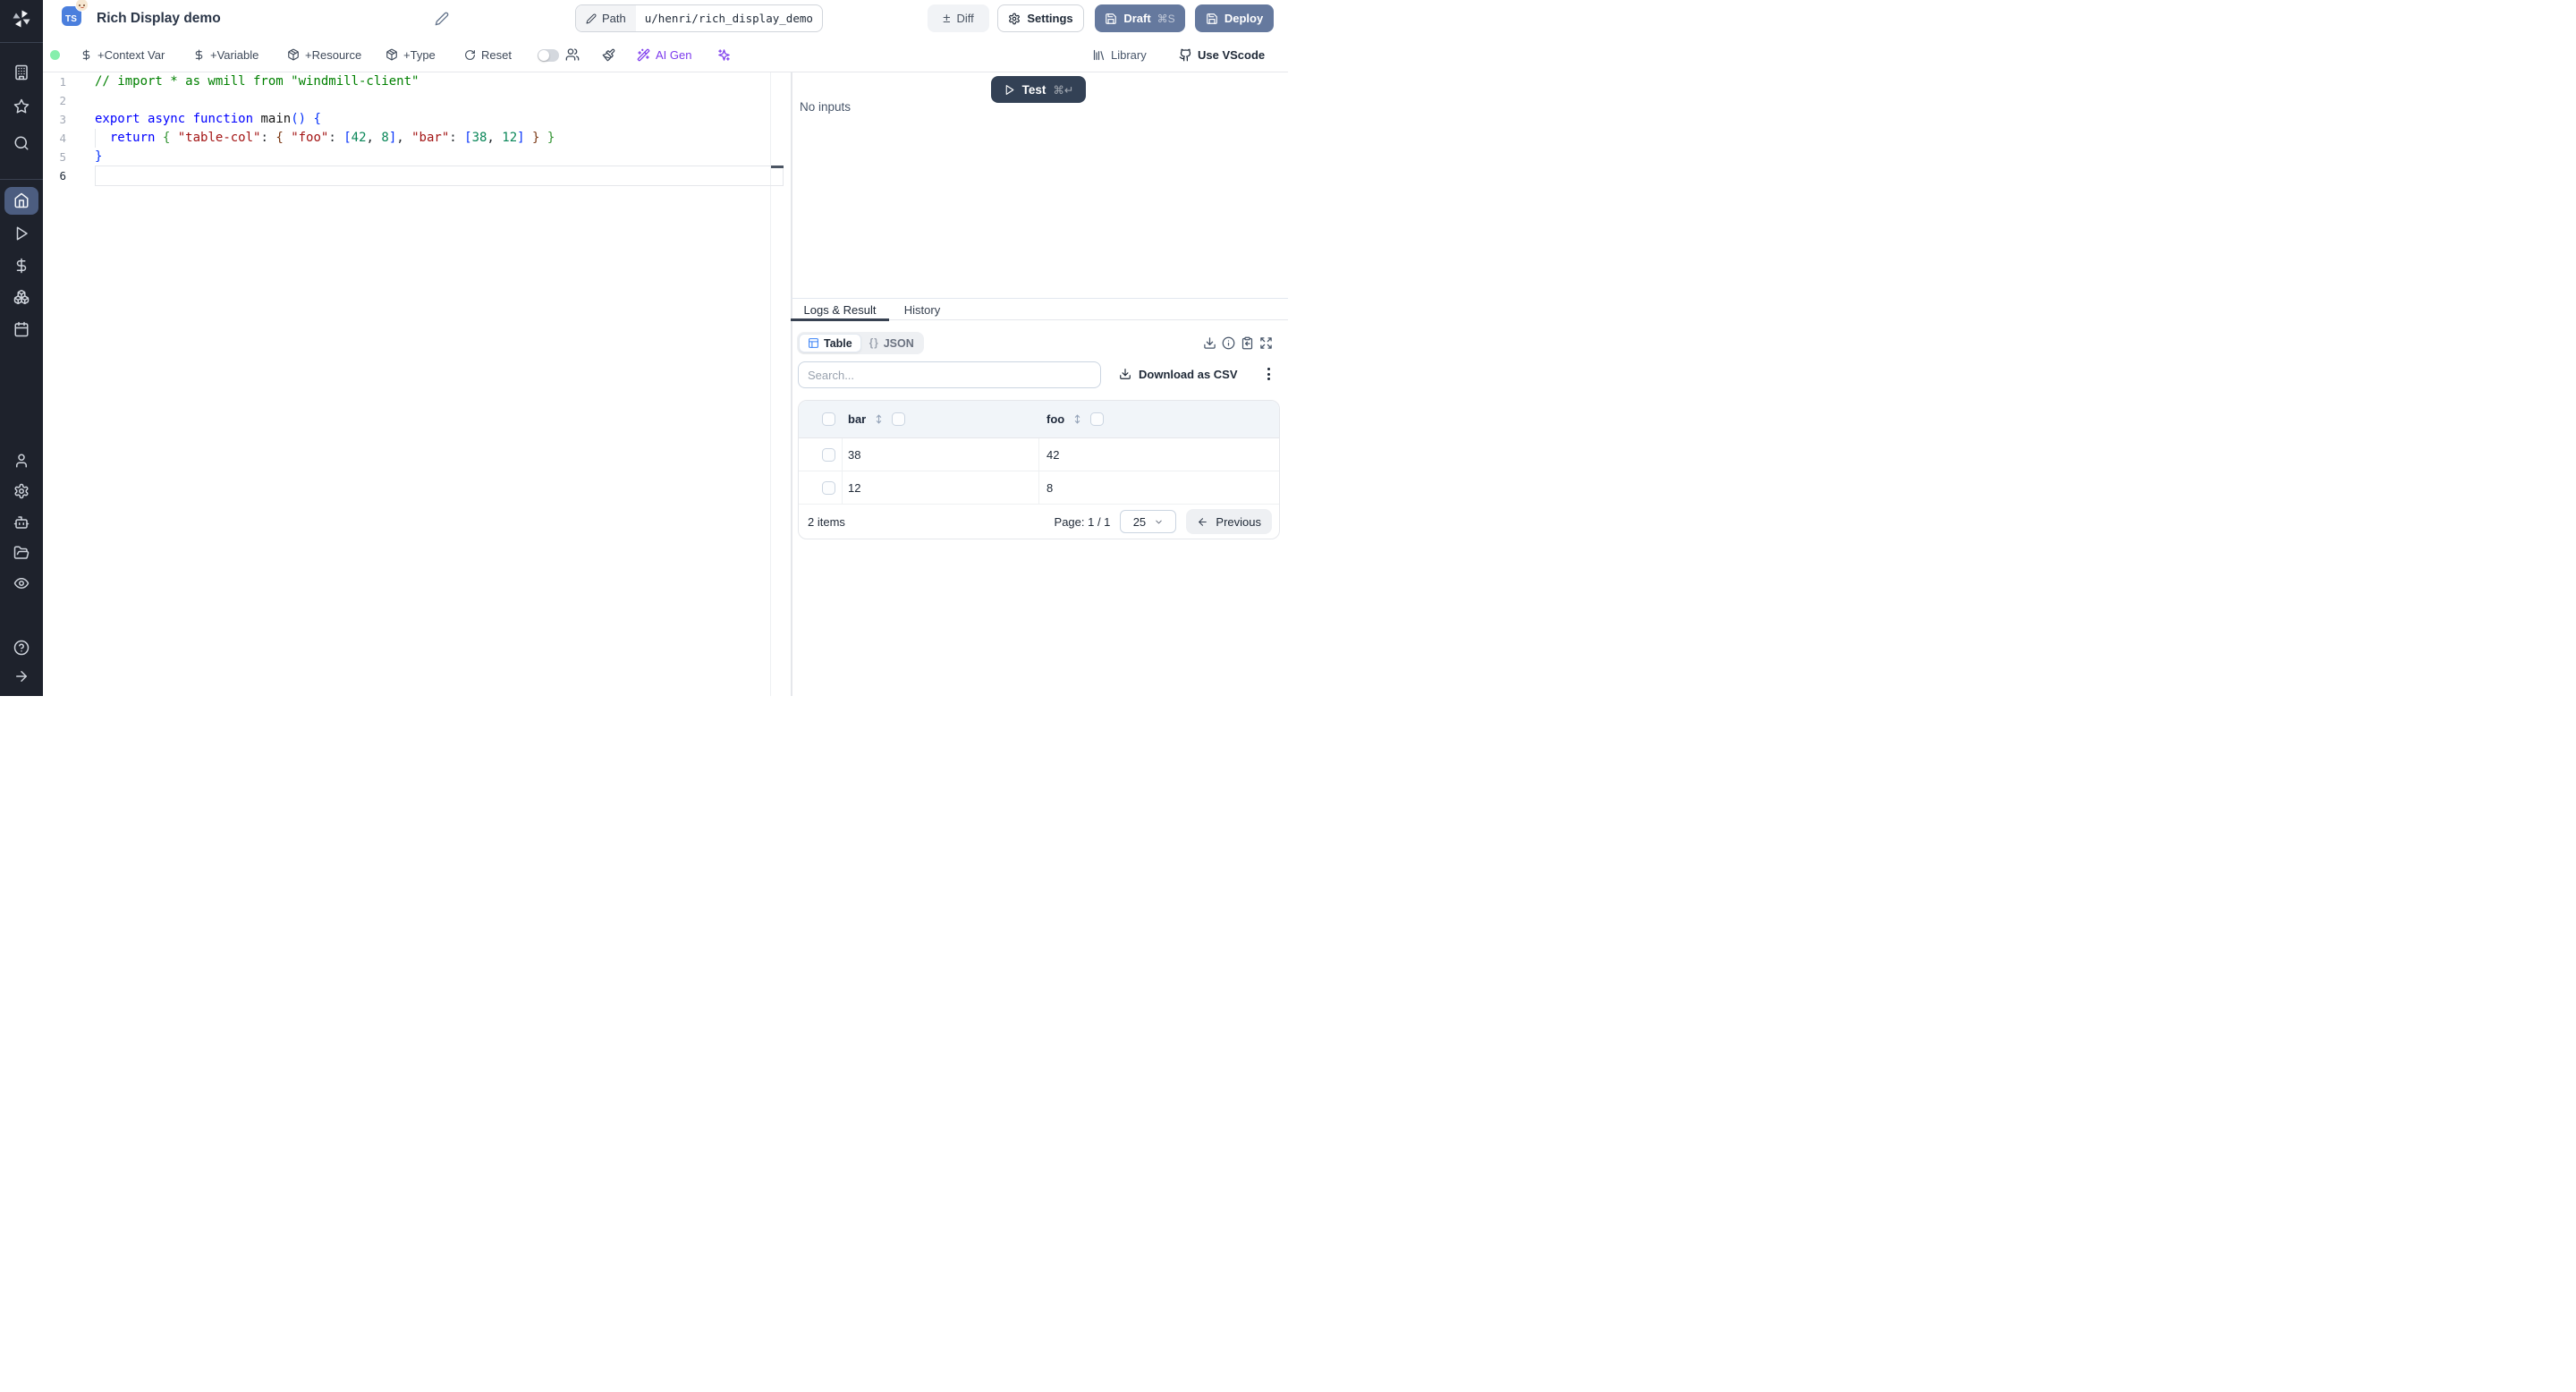 This screenshot has height=1392, width=2576. What do you see at coordinates (777, 167) in the screenshot?
I see `overview-ruler-cursor-mark` at bounding box center [777, 167].